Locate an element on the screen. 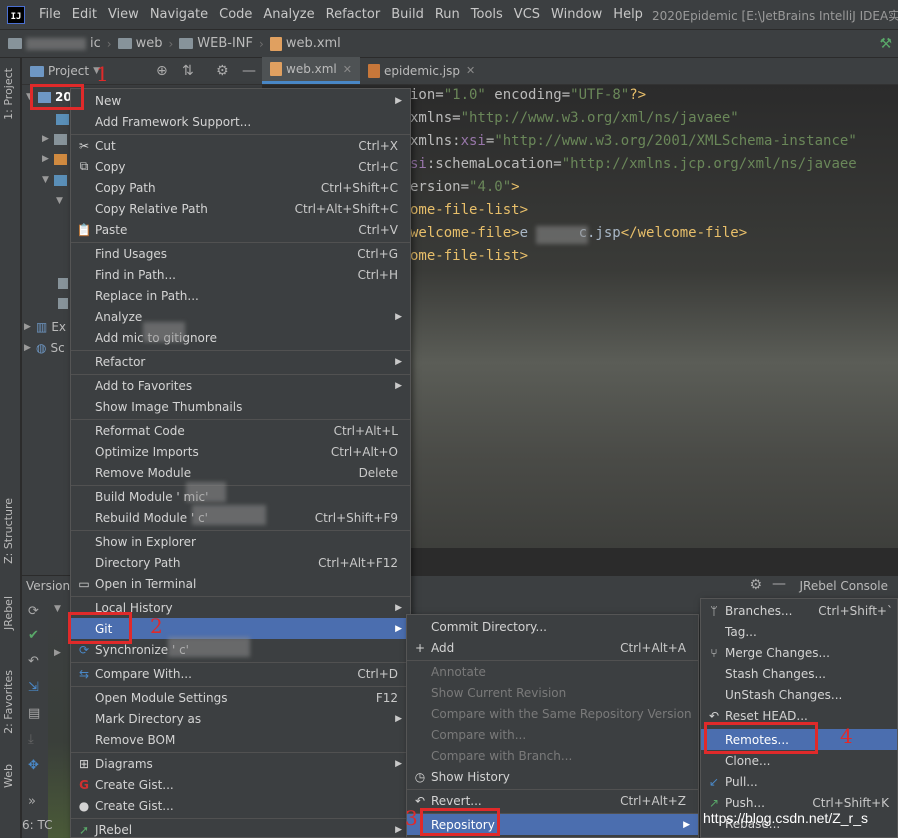 This screenshot has width=898, height=838. menu-item-optimize-imports: Optimize Imports Ctrl+Alt+O is located at coordinates (240, 451).